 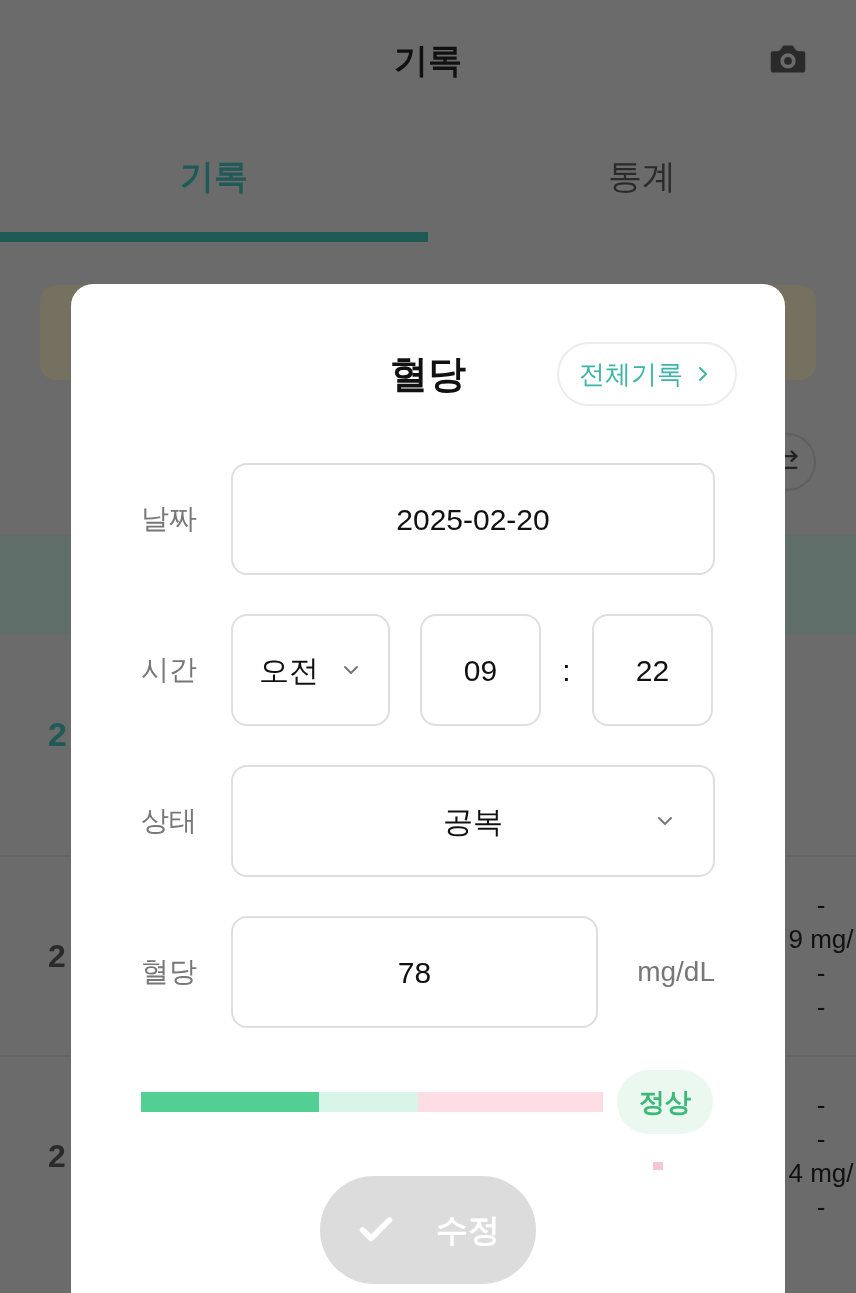 I want to click on unit-label: mg/dL, so click(x=676, y=972).